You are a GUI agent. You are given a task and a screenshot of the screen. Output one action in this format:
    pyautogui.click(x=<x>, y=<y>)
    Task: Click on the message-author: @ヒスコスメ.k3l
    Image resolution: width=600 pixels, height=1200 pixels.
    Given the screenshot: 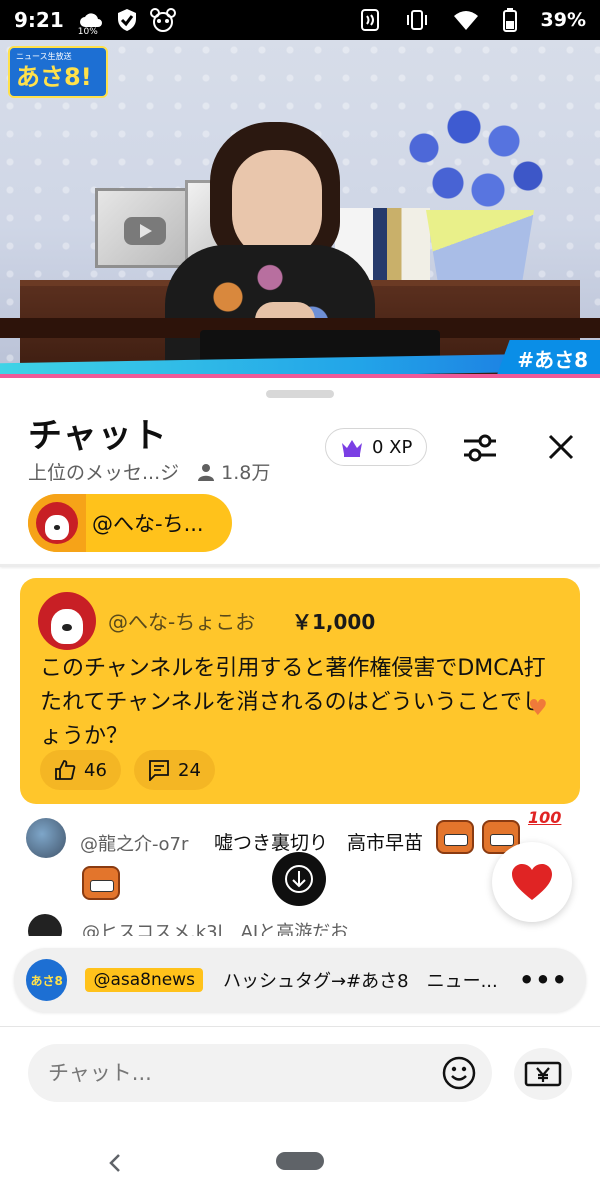 What is the action you would take?
    pyautogui.click(x=152, y=929)
    